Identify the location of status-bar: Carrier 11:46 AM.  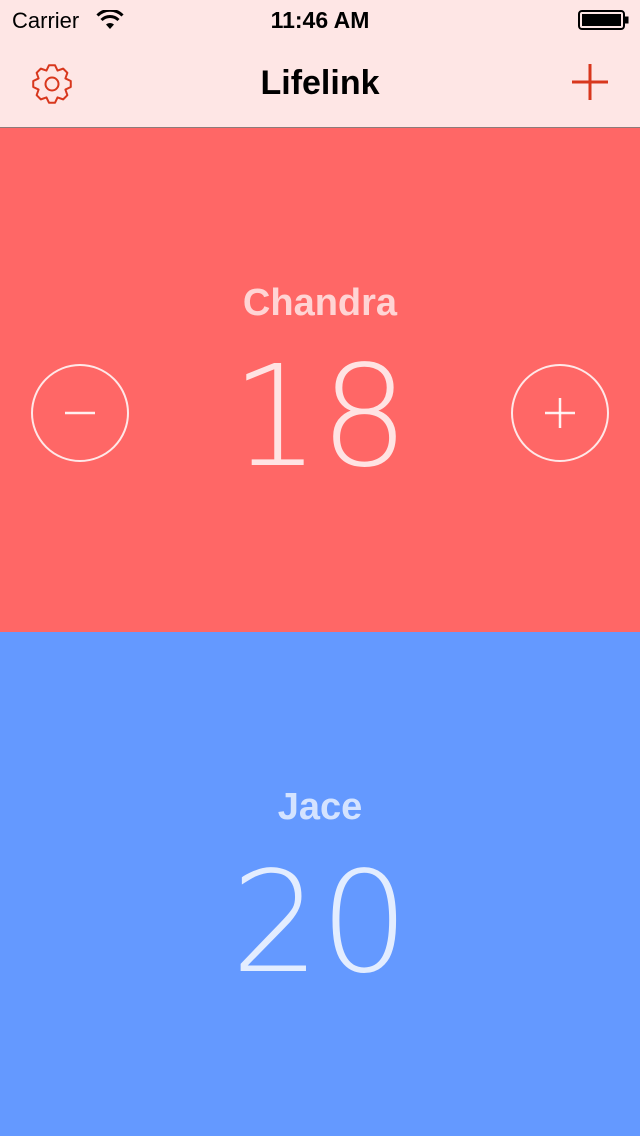
(320, 20).